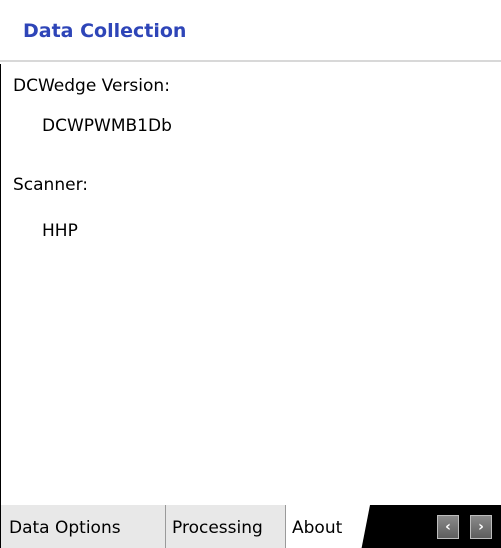  Describe the element at coordinates (250, 31) in the screenshot. I see `header-bar: Data Collection` at that location.